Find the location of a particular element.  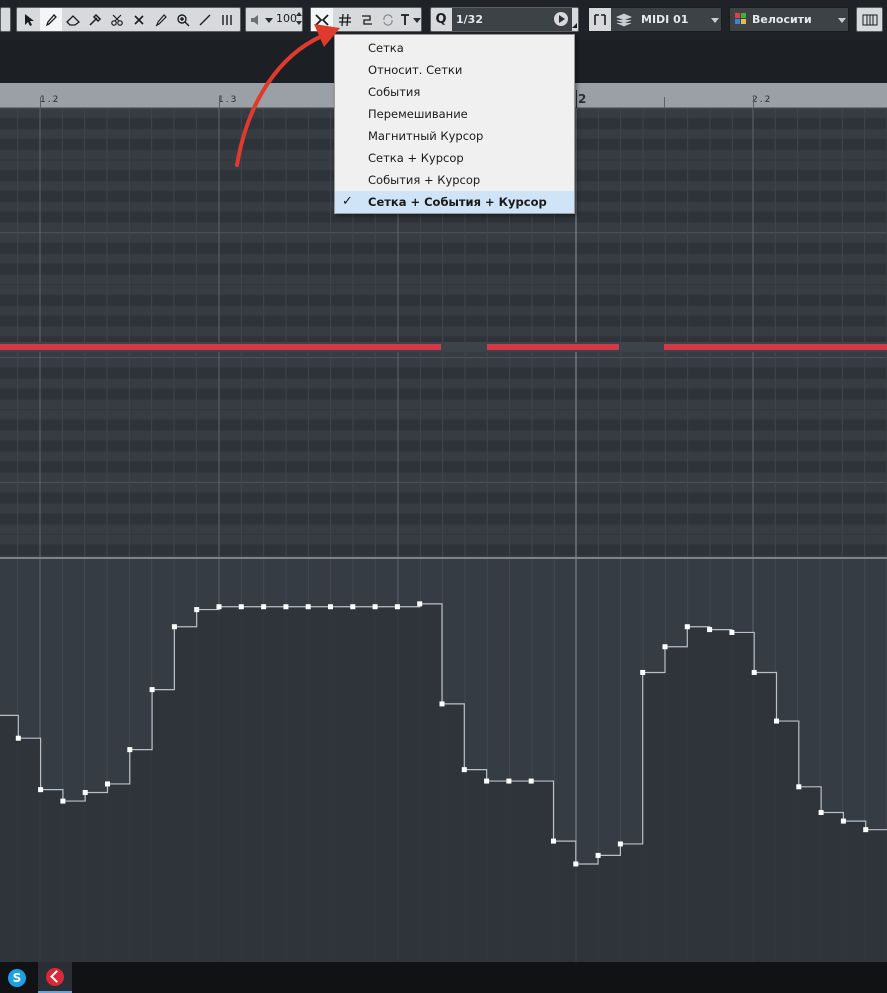

ruler-label-1-2: 1.2 is located at coordinates (50, 100).